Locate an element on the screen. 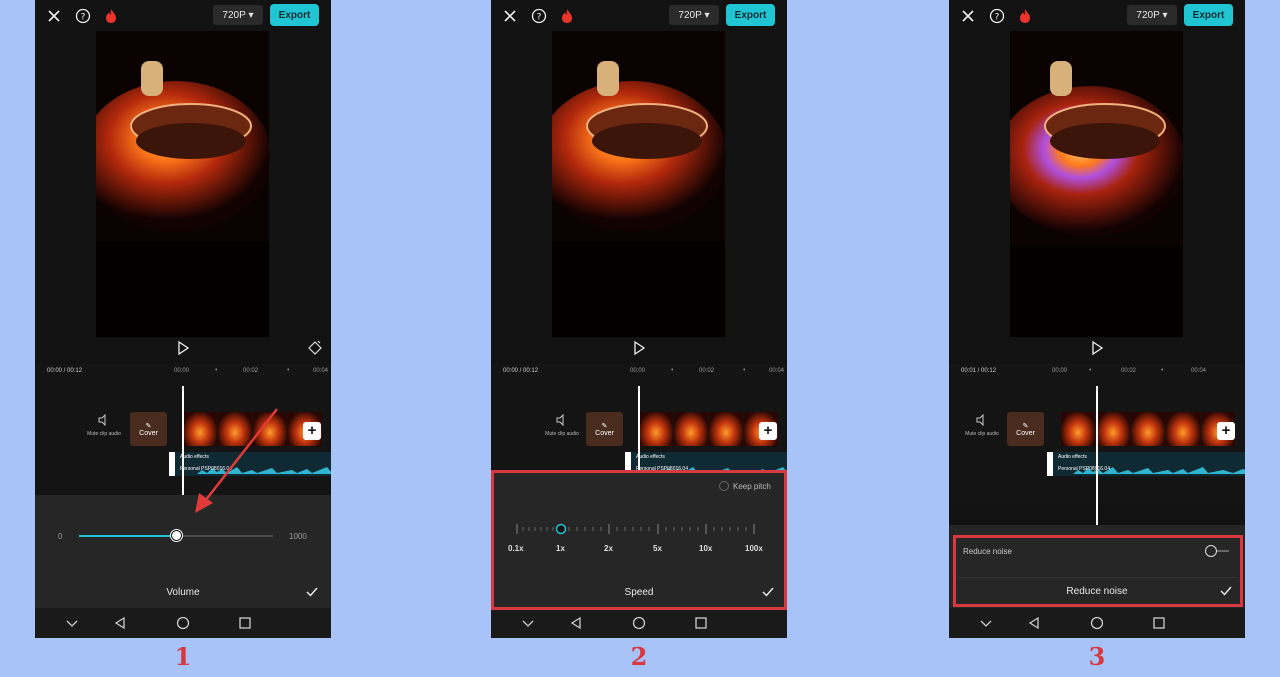  volume-fill is located at coordinates (127, 536).